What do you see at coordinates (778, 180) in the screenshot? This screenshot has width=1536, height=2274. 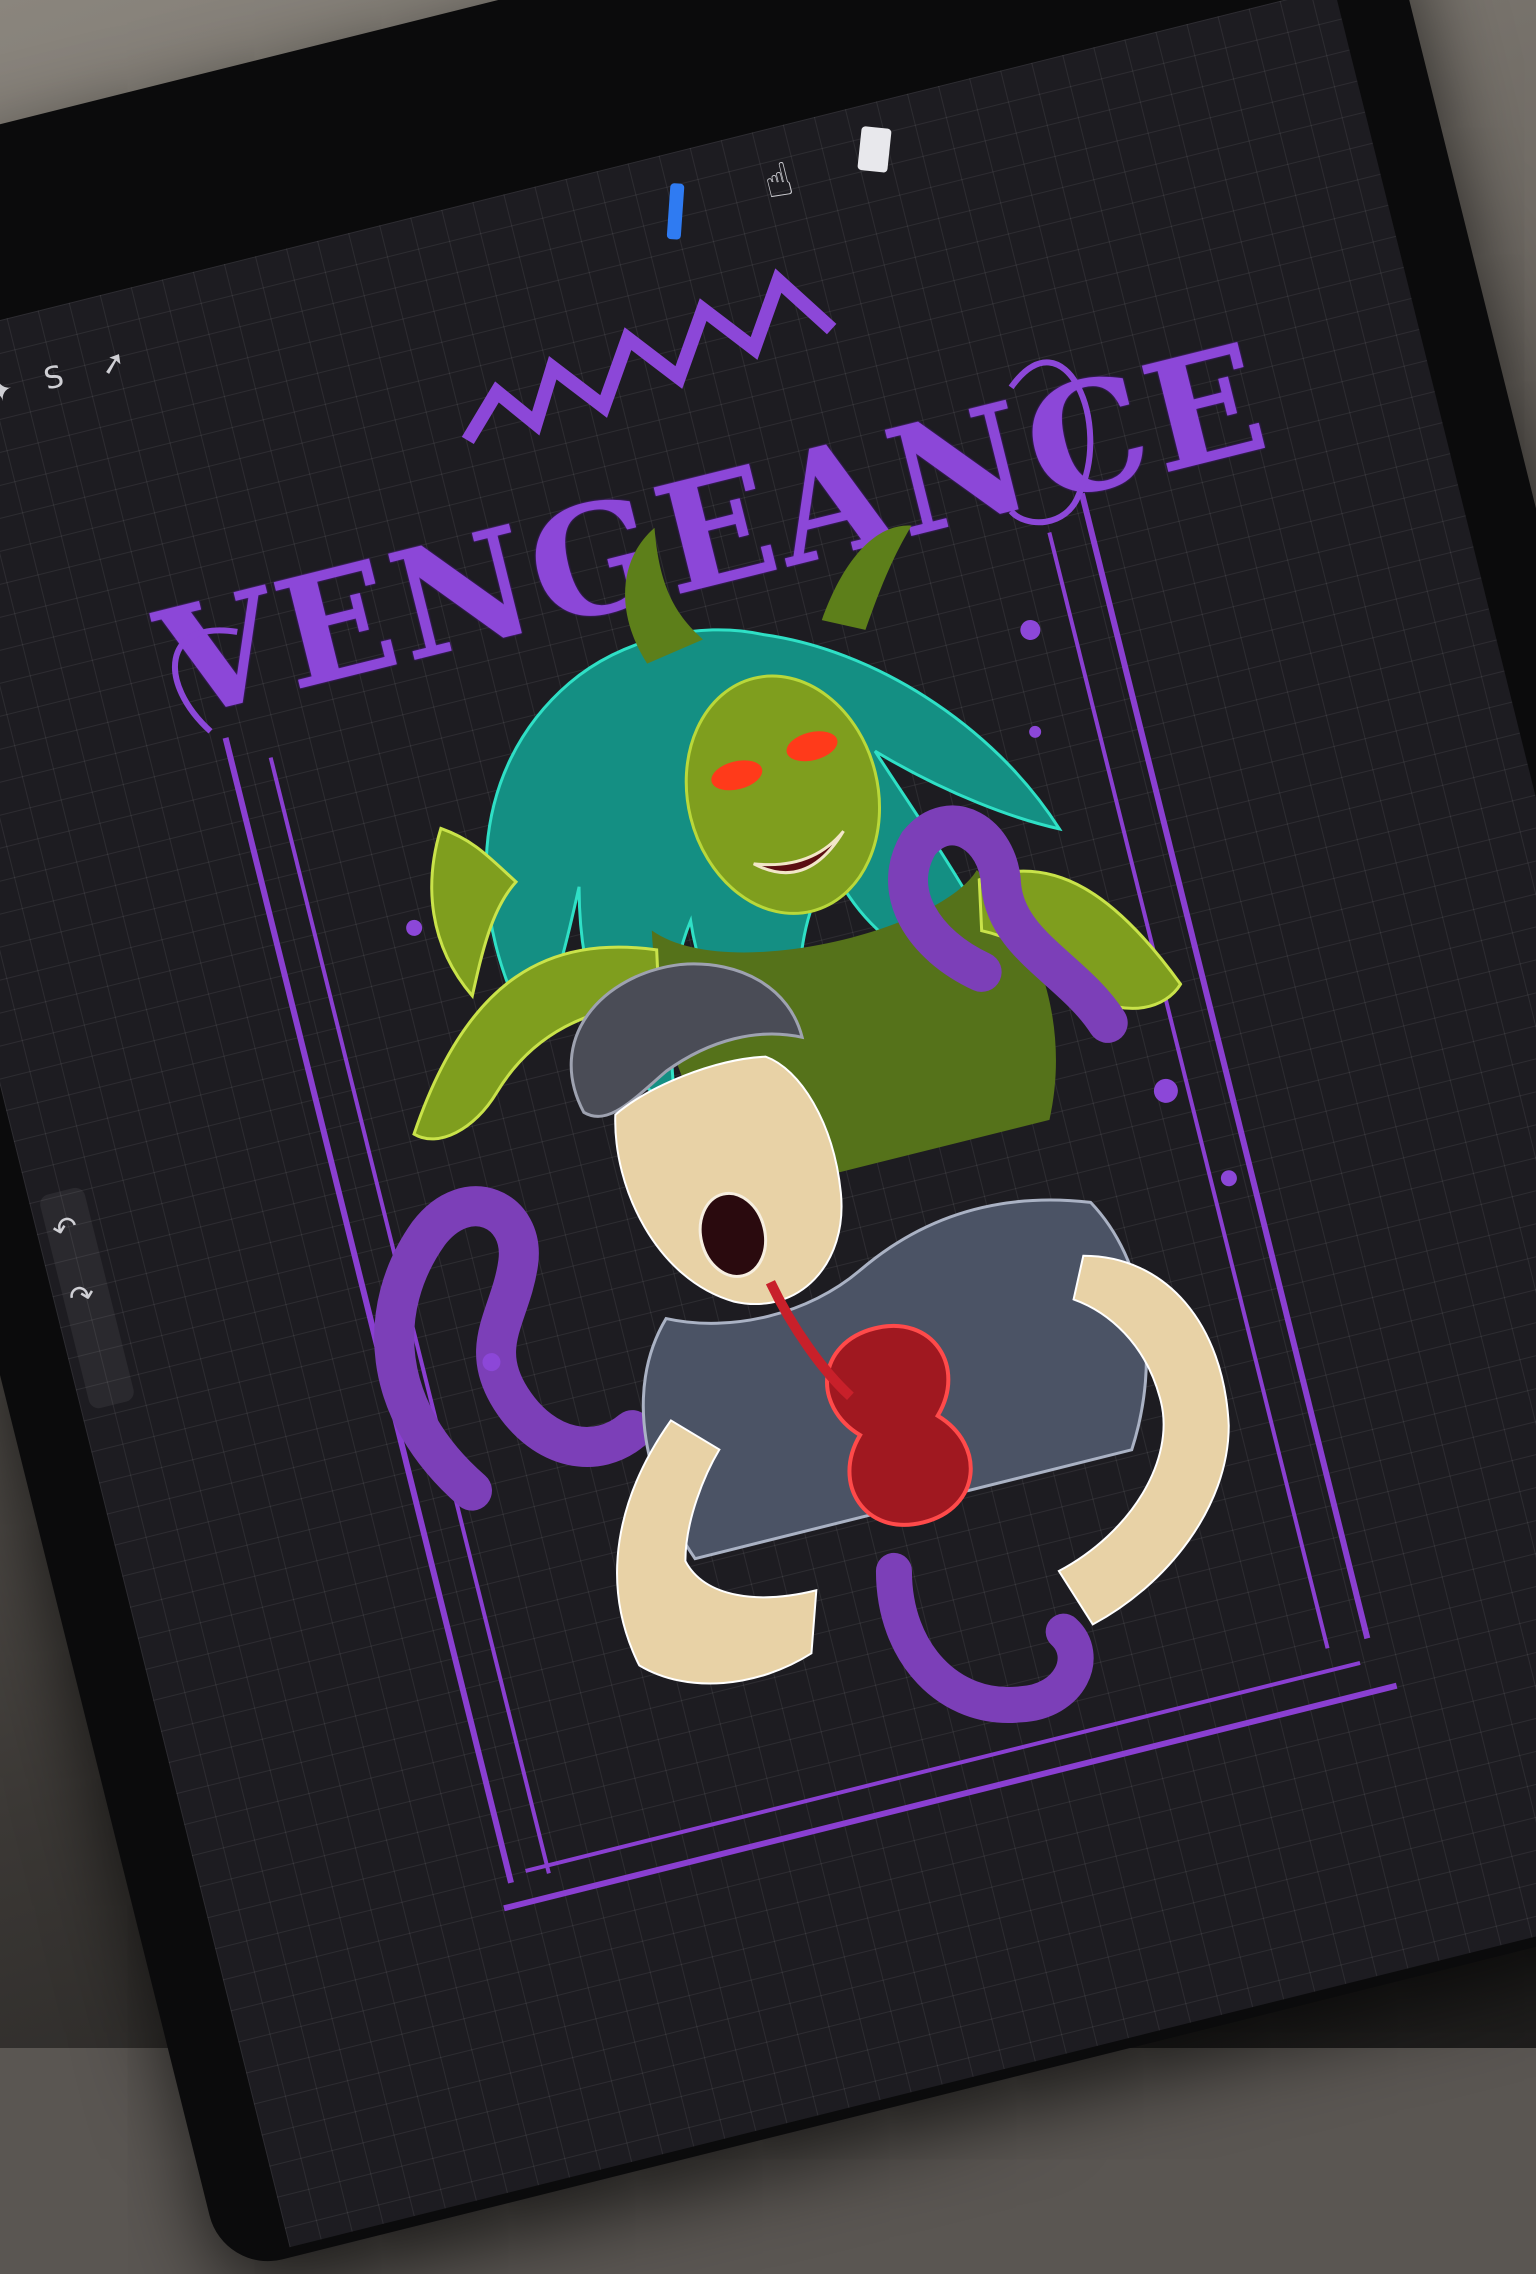 I see `smudge-icon: ☝` at bounding box center [778, 180].